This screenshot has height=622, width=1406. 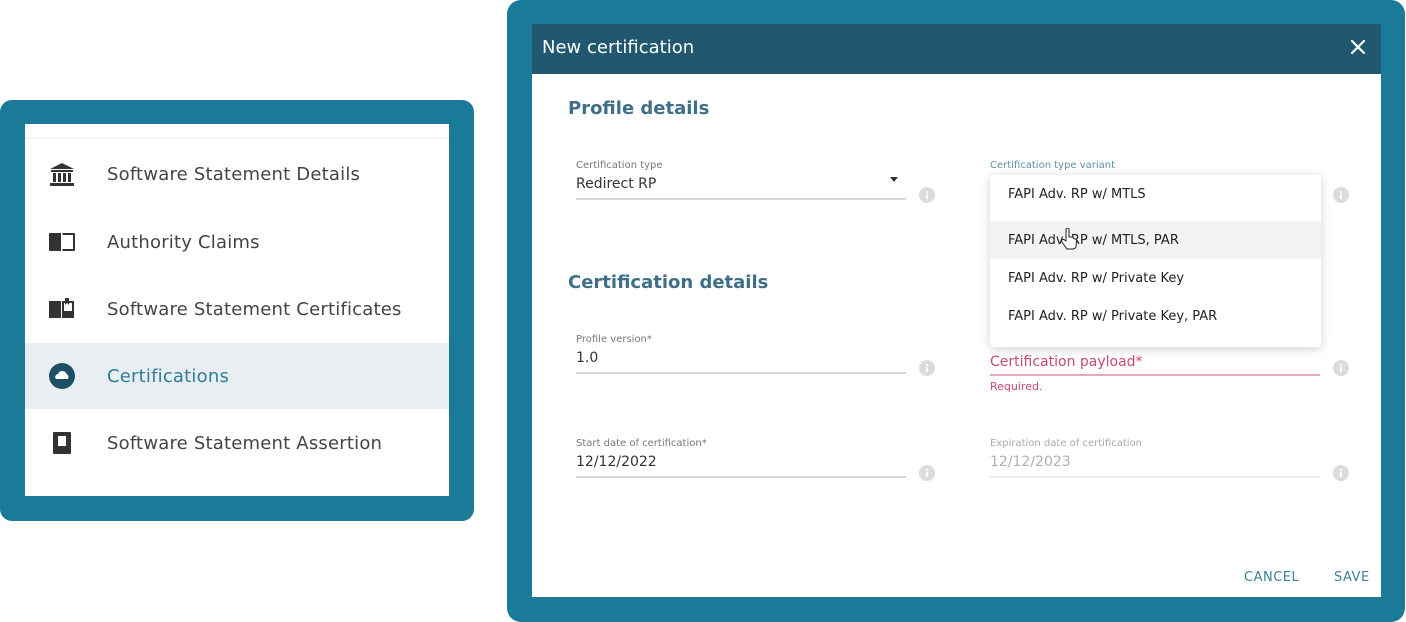 I want to click on required-error-text: Required., so click(x=1016, y=386).